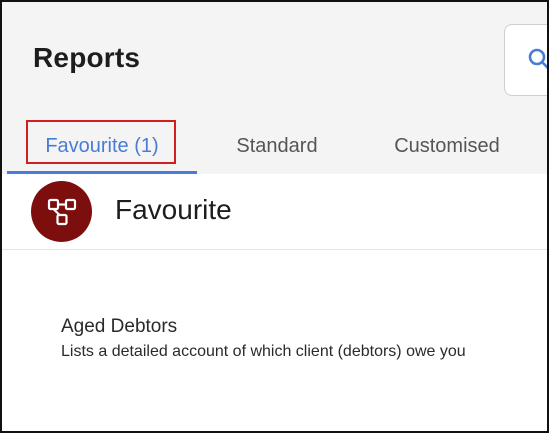 The height and width of the screenshot is (433, 549). Describe the element at coordinates (526, 60) in the screenshot. I see `search-input` at that location.